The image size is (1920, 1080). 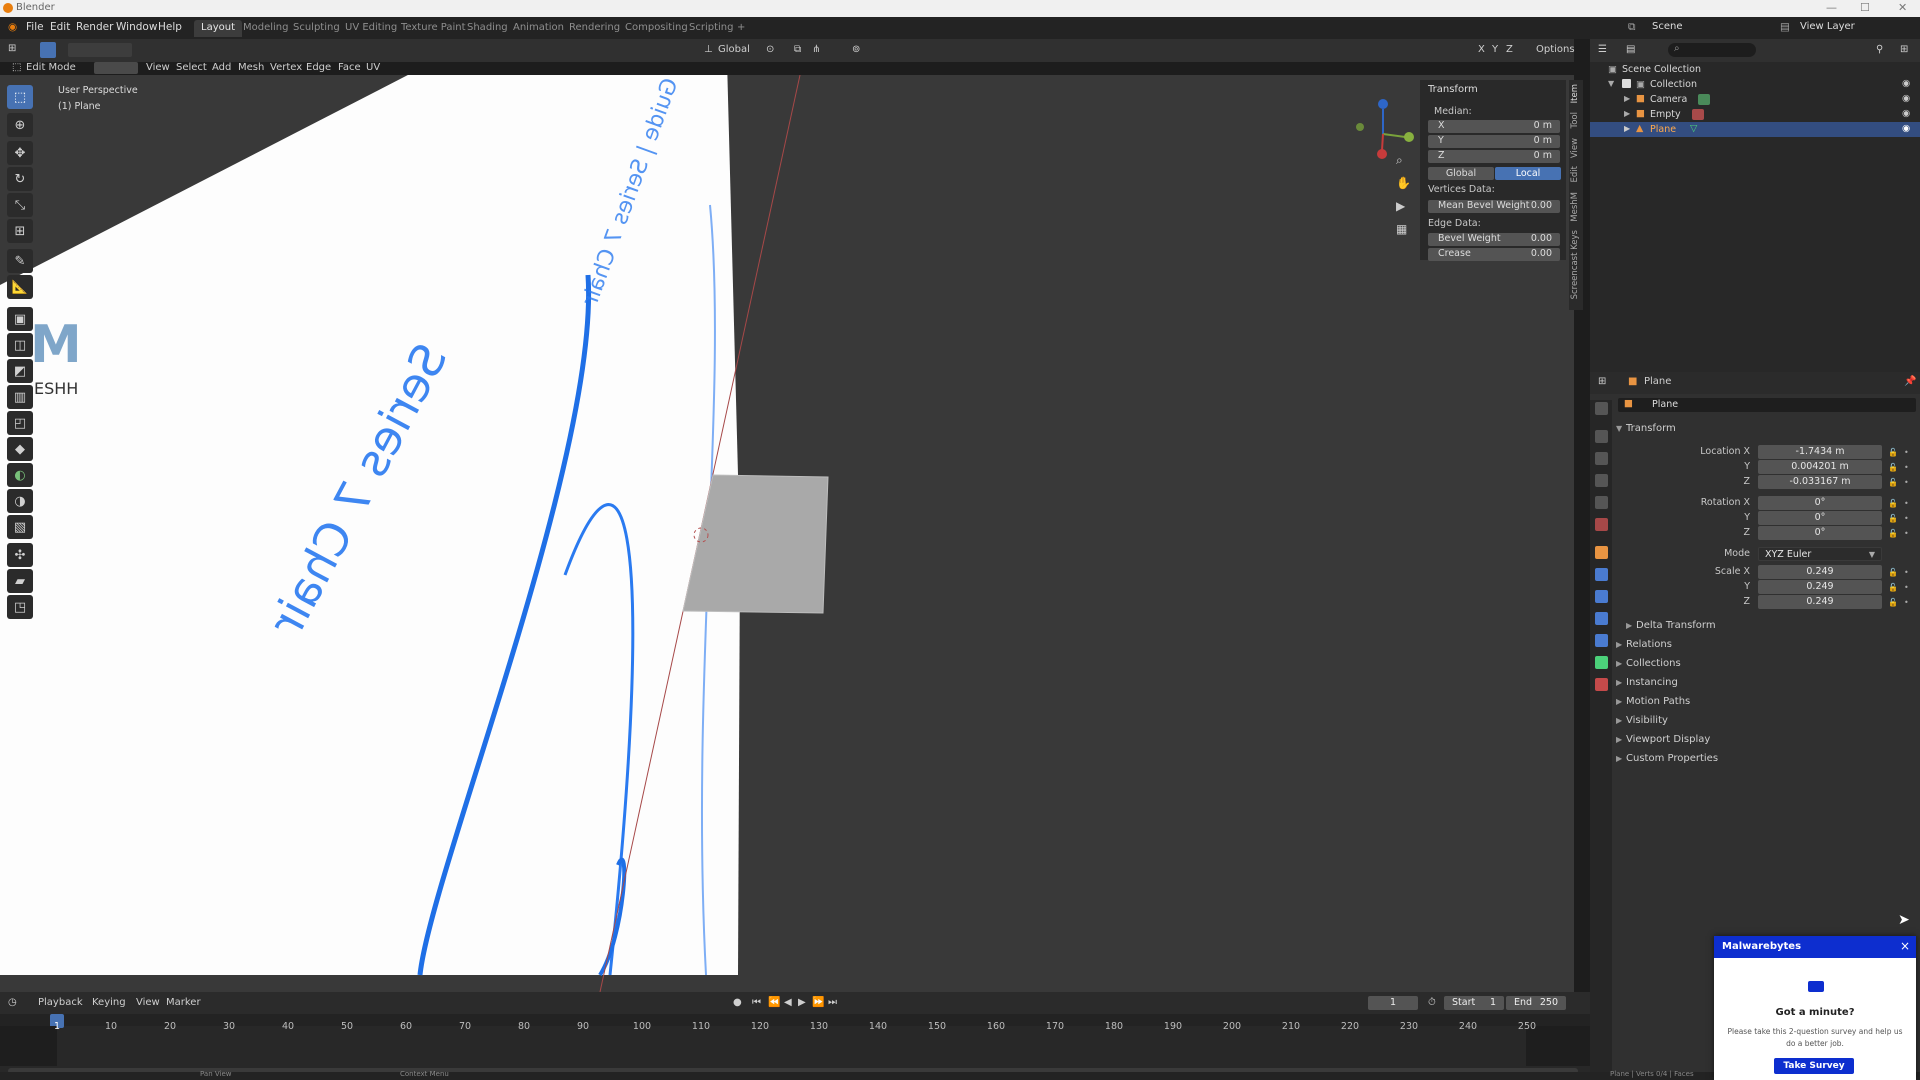 What do you see at coordinates (1601, 480) in the screenshot?
I see `view-layer-tab-icon` at bounding box center [1601, 480].